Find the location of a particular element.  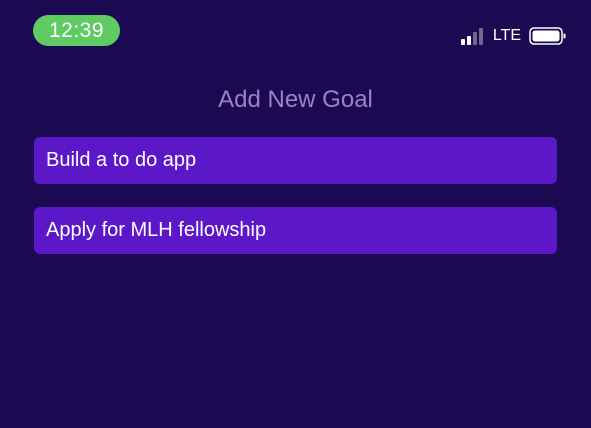

goal-item: Build a to do app is located at coordinates (295, 160).